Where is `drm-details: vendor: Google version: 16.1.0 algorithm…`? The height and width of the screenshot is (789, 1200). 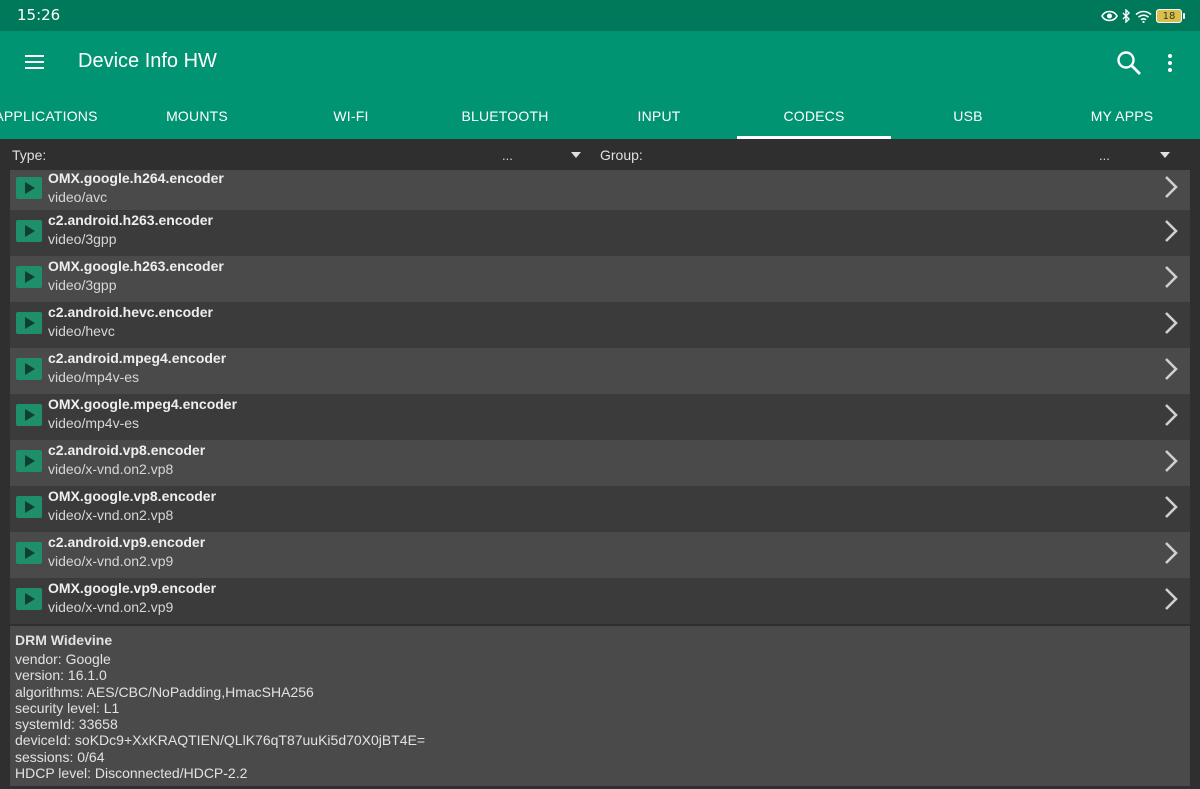 drm-details: vendor: Google version: 16.1.0 algorithm… is located at coordinates (220, 716).